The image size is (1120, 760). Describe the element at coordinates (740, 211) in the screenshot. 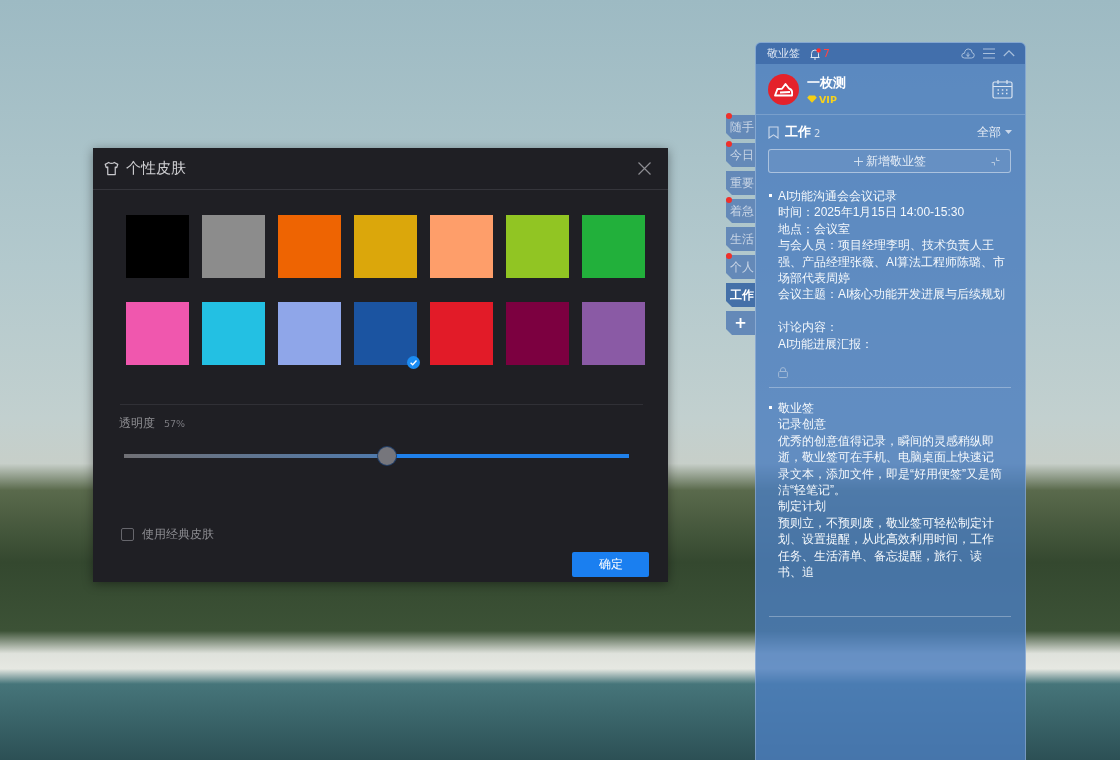

I see `category-tab: 着急` at that location.